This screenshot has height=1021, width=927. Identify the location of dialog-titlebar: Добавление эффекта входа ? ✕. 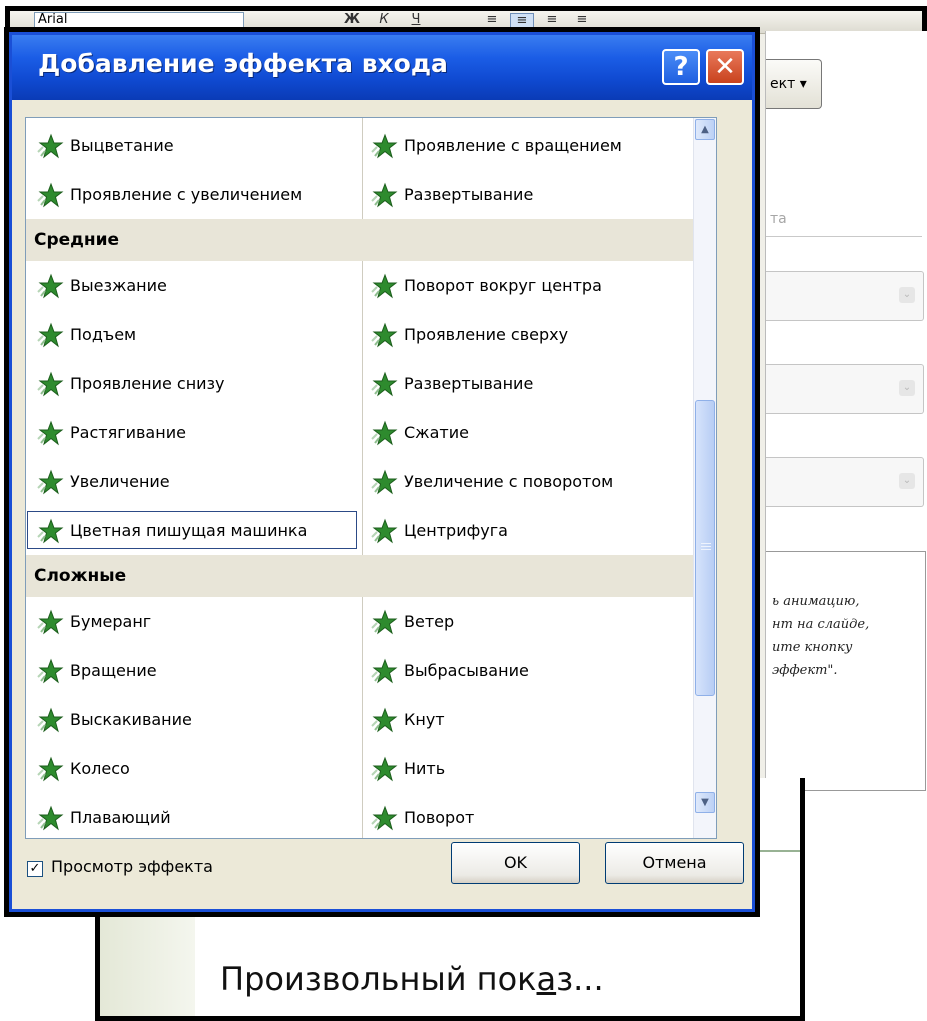
(382, 67).